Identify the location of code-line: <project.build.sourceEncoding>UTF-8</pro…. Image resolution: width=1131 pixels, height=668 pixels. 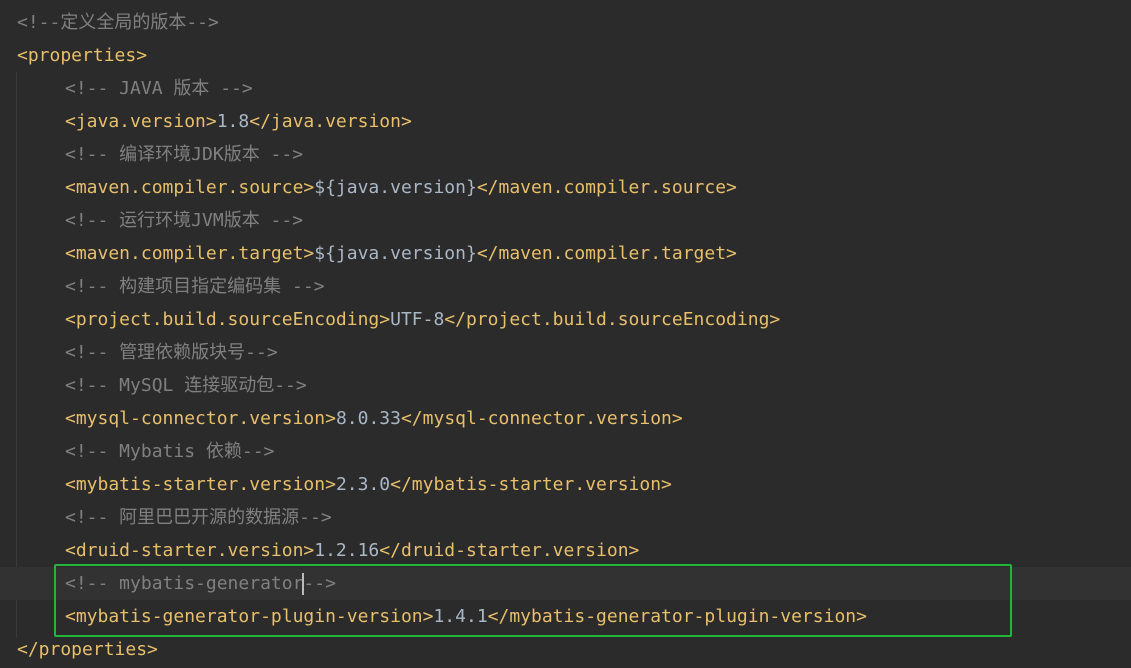
(565, 319).